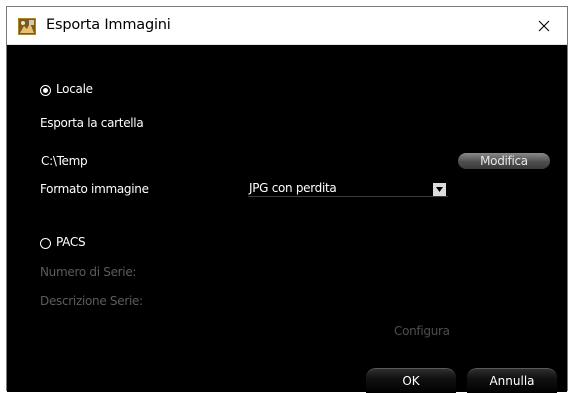  What do you see at coordinates (64, 161) in the screenshot?
I see `export-folder-path: C:\Temp` at bounding box center [64, 161].